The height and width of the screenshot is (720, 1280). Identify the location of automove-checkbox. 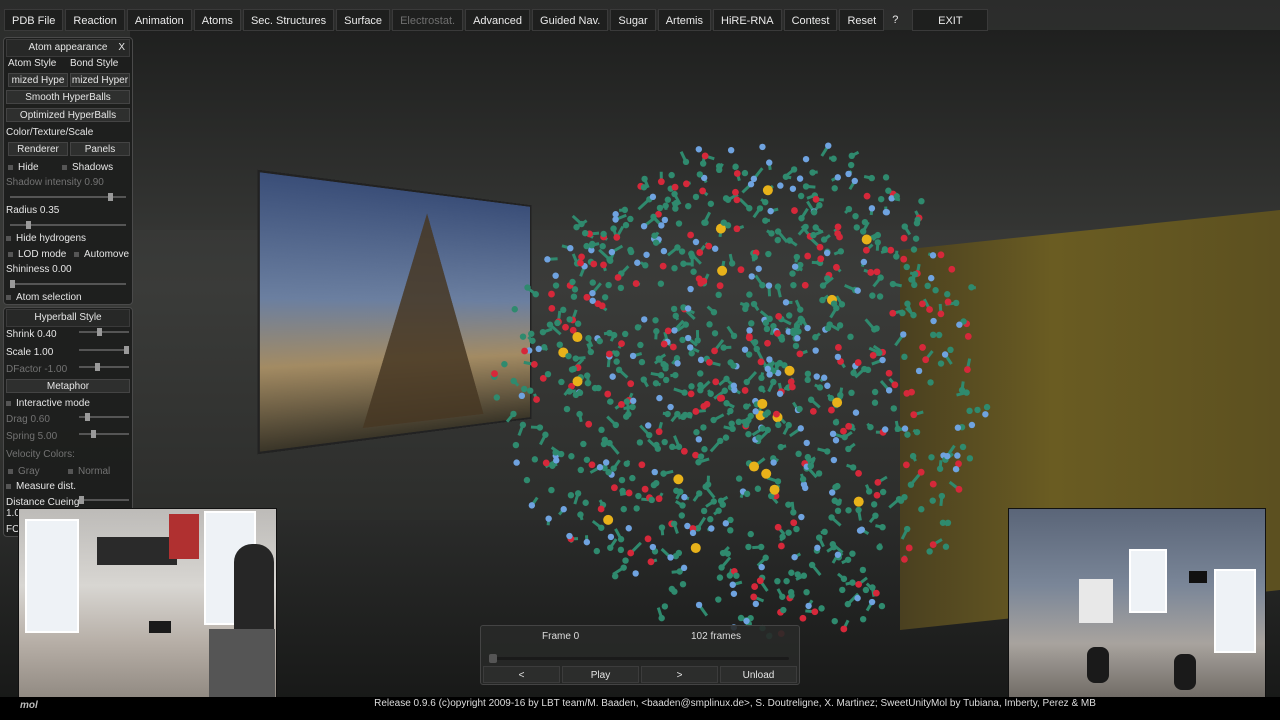
(76, 254).